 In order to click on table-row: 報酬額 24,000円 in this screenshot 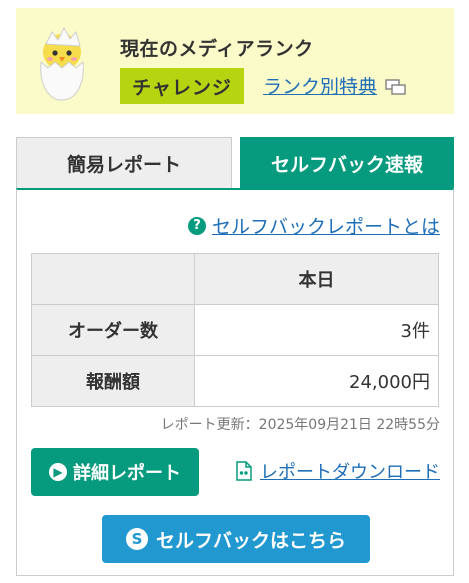, I will do `click(235, 381)`.